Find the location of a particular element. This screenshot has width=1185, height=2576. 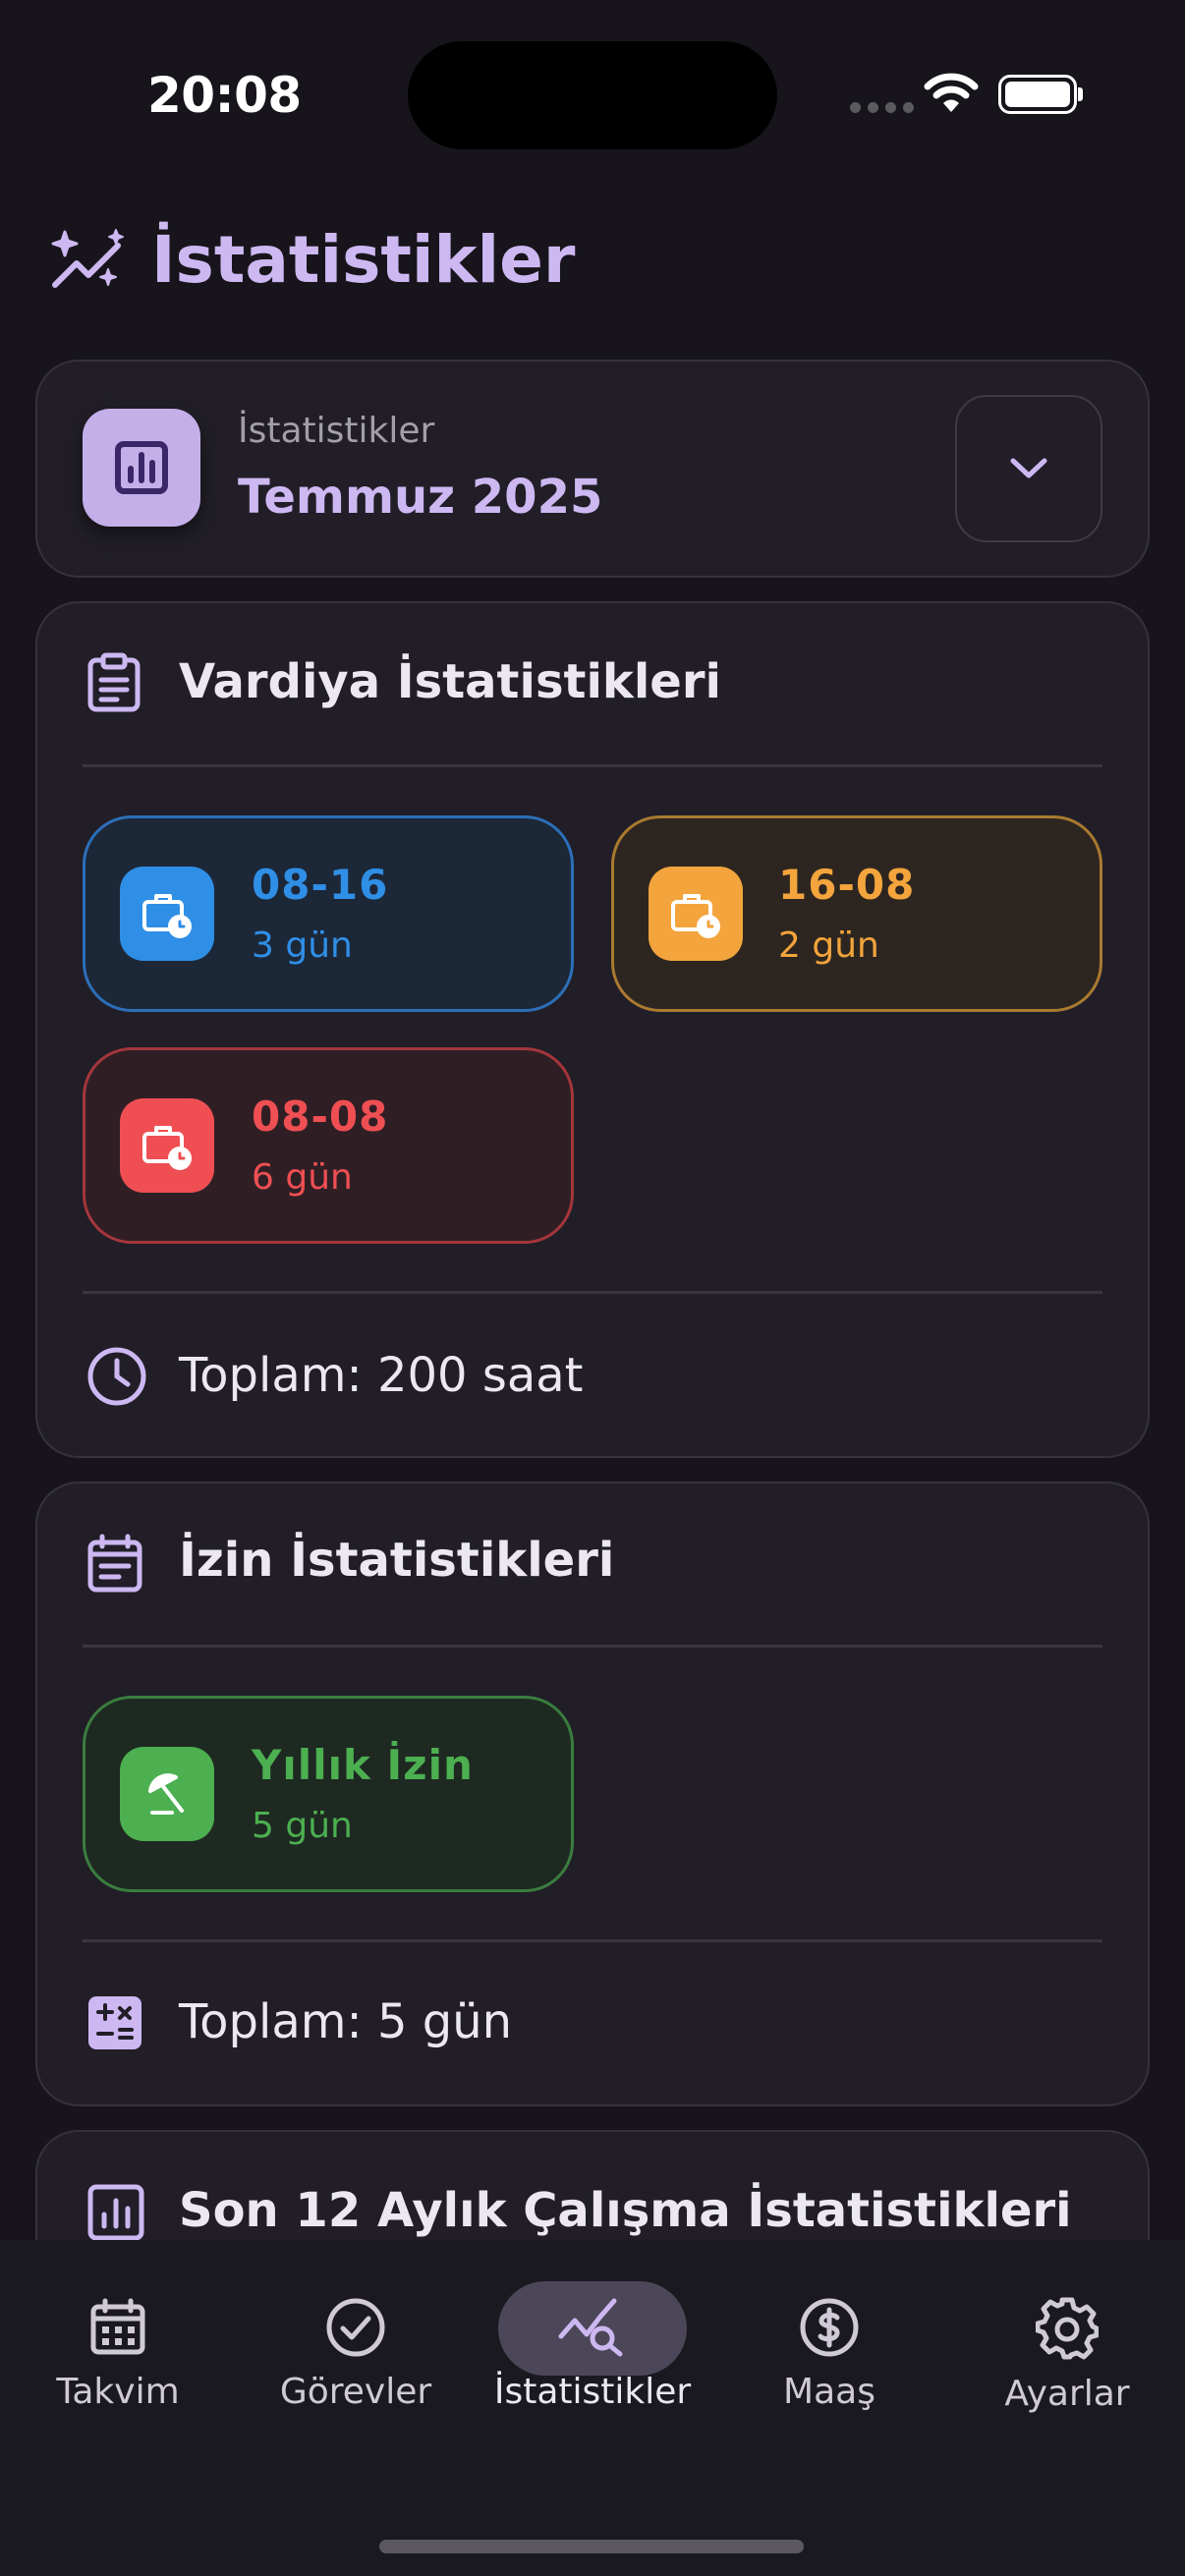

nav-item-takvim: Takvim is located at coordinates (118, 2354).